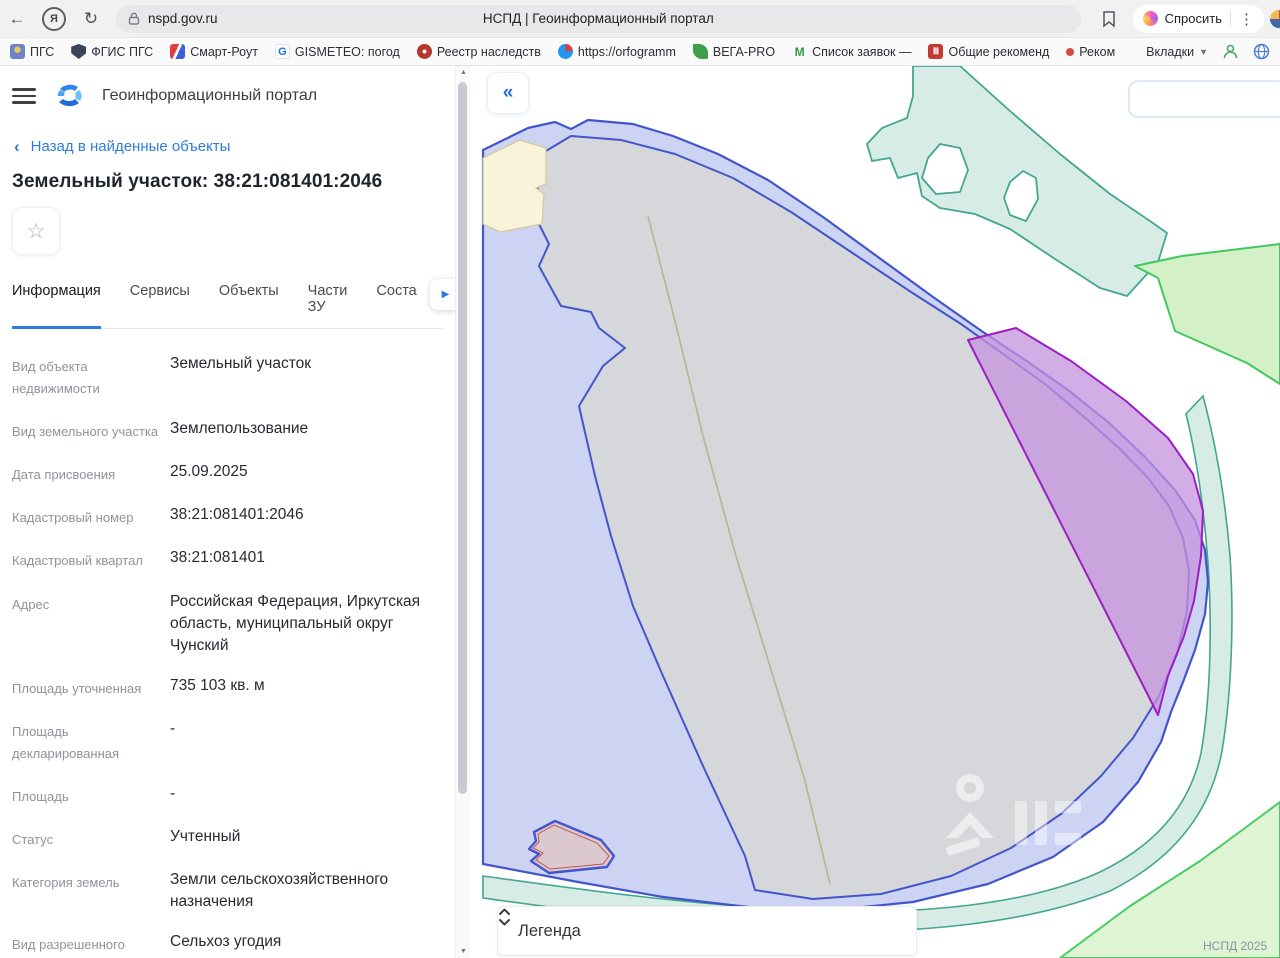  What do you see at coordinates (424, 51) in the screenshot?
I see `registry-icon` at bounding box center [424, 51].